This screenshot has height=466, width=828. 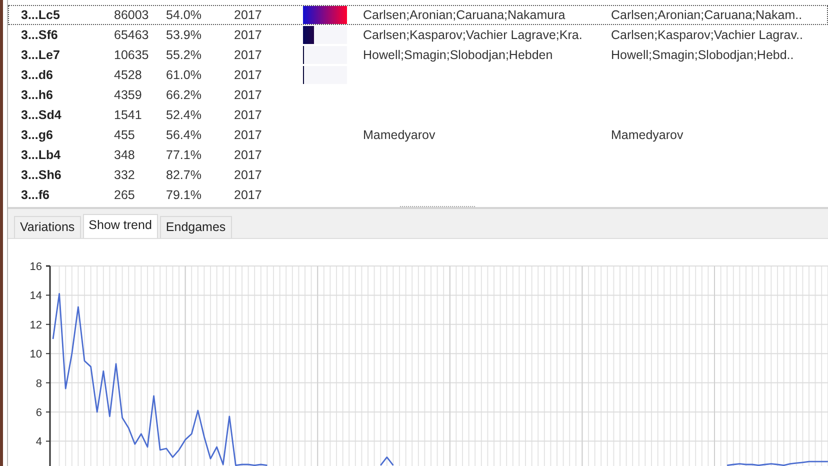 What do you see at coordinates (39, 384) in the screenshot?
I see `axis-tick-label: 8` at bounding box center [39, 384].